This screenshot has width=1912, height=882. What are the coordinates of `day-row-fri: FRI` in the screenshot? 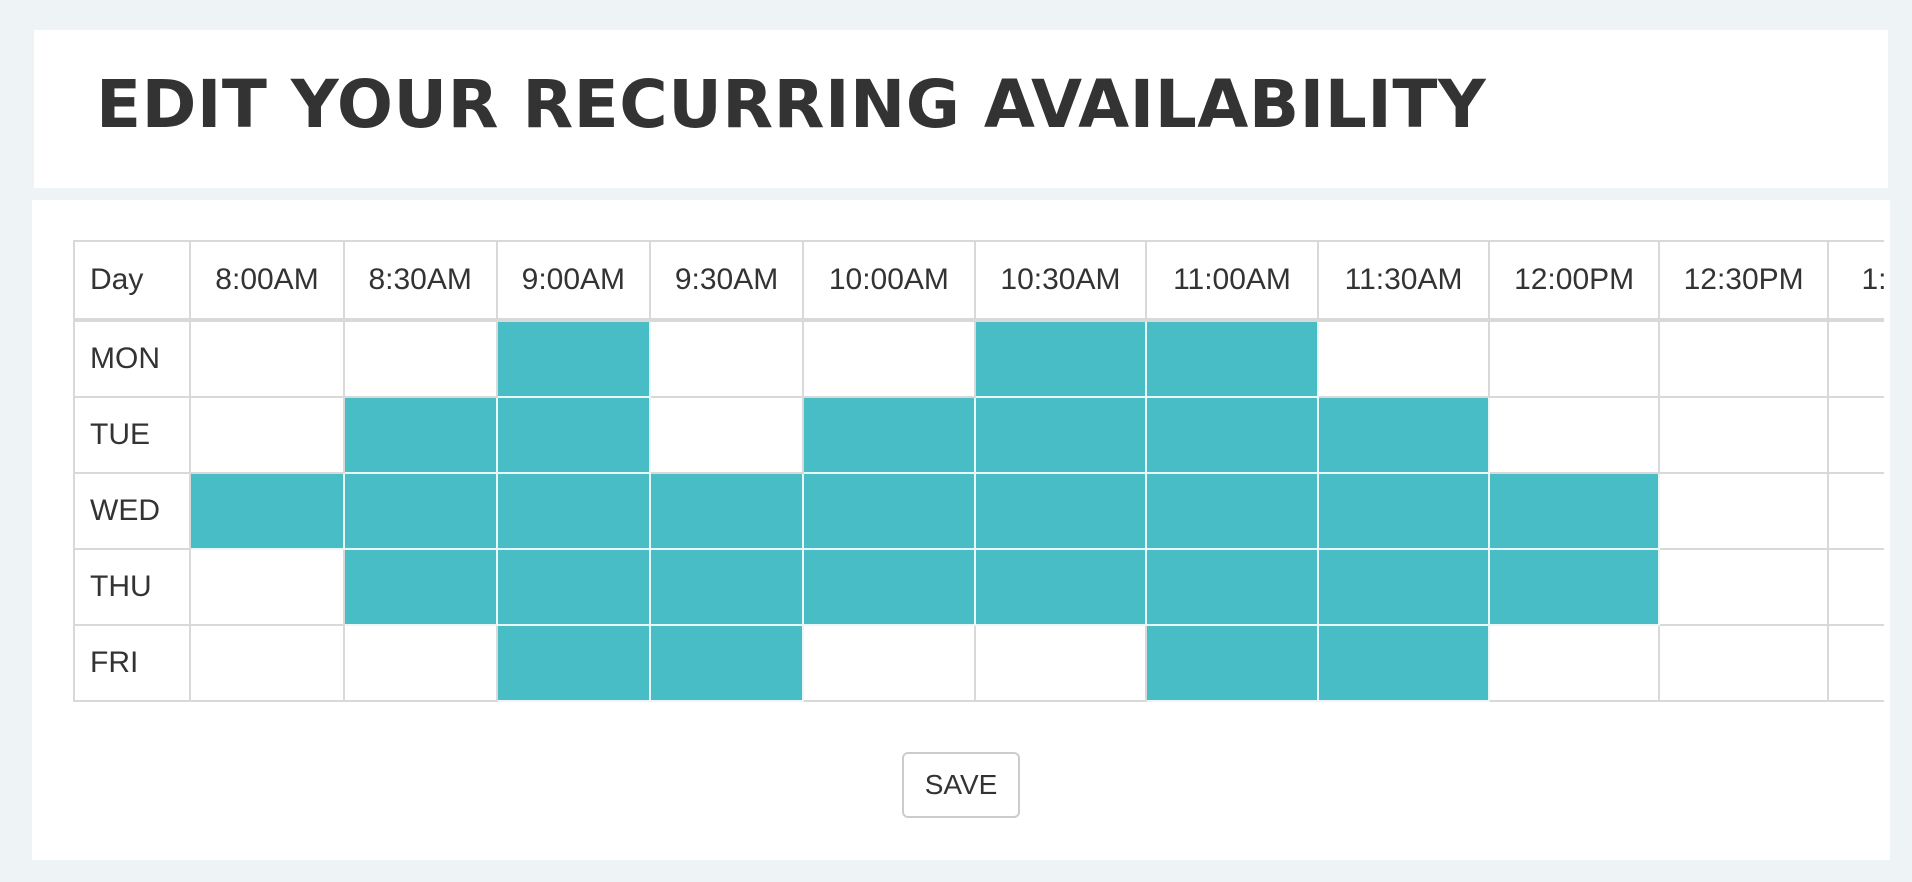 It's located at (978, 663).